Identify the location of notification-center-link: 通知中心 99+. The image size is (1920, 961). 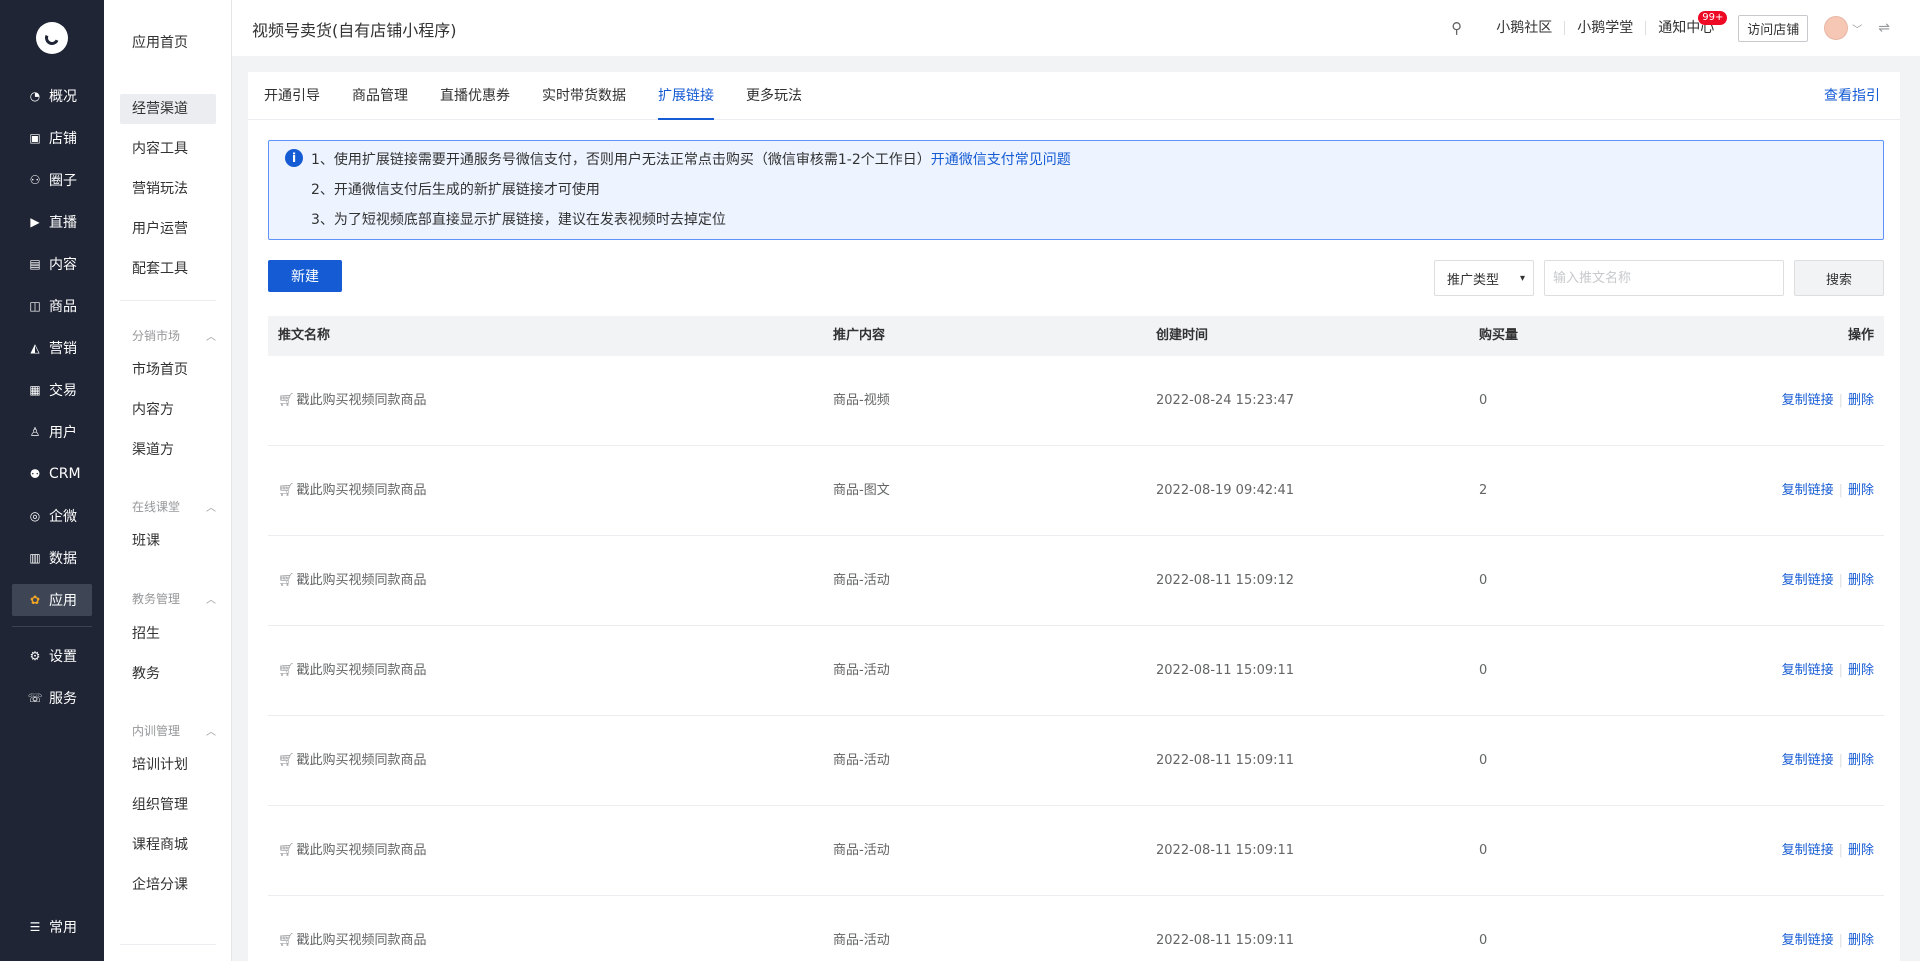
(1687, 23).